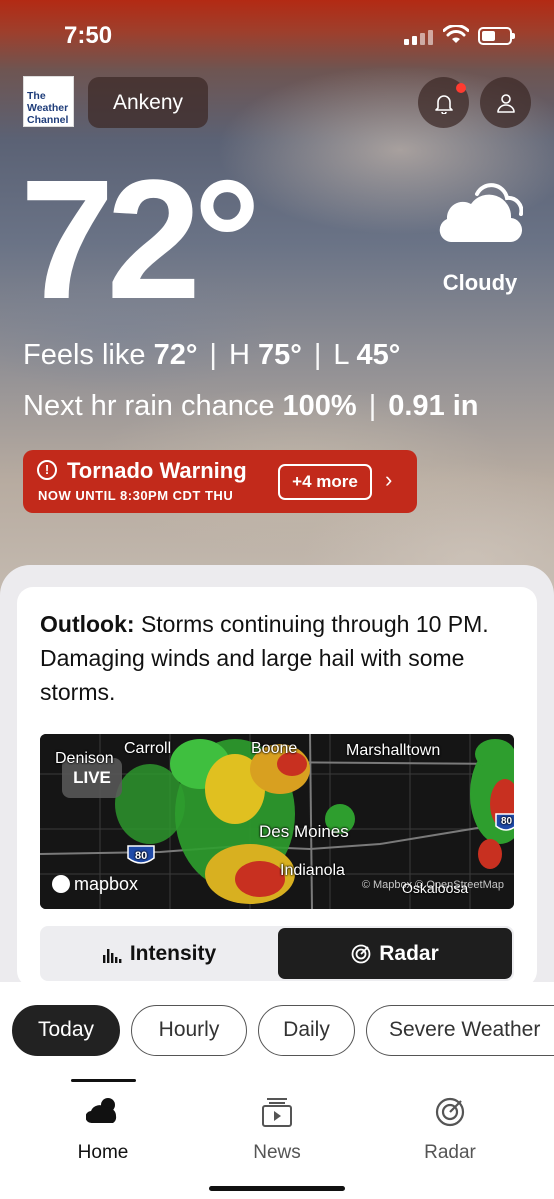  What do you see at coordinates (103, 1080) in the screenshot?
I see `active-nav-indicator` at bounding box center [103, 1080].